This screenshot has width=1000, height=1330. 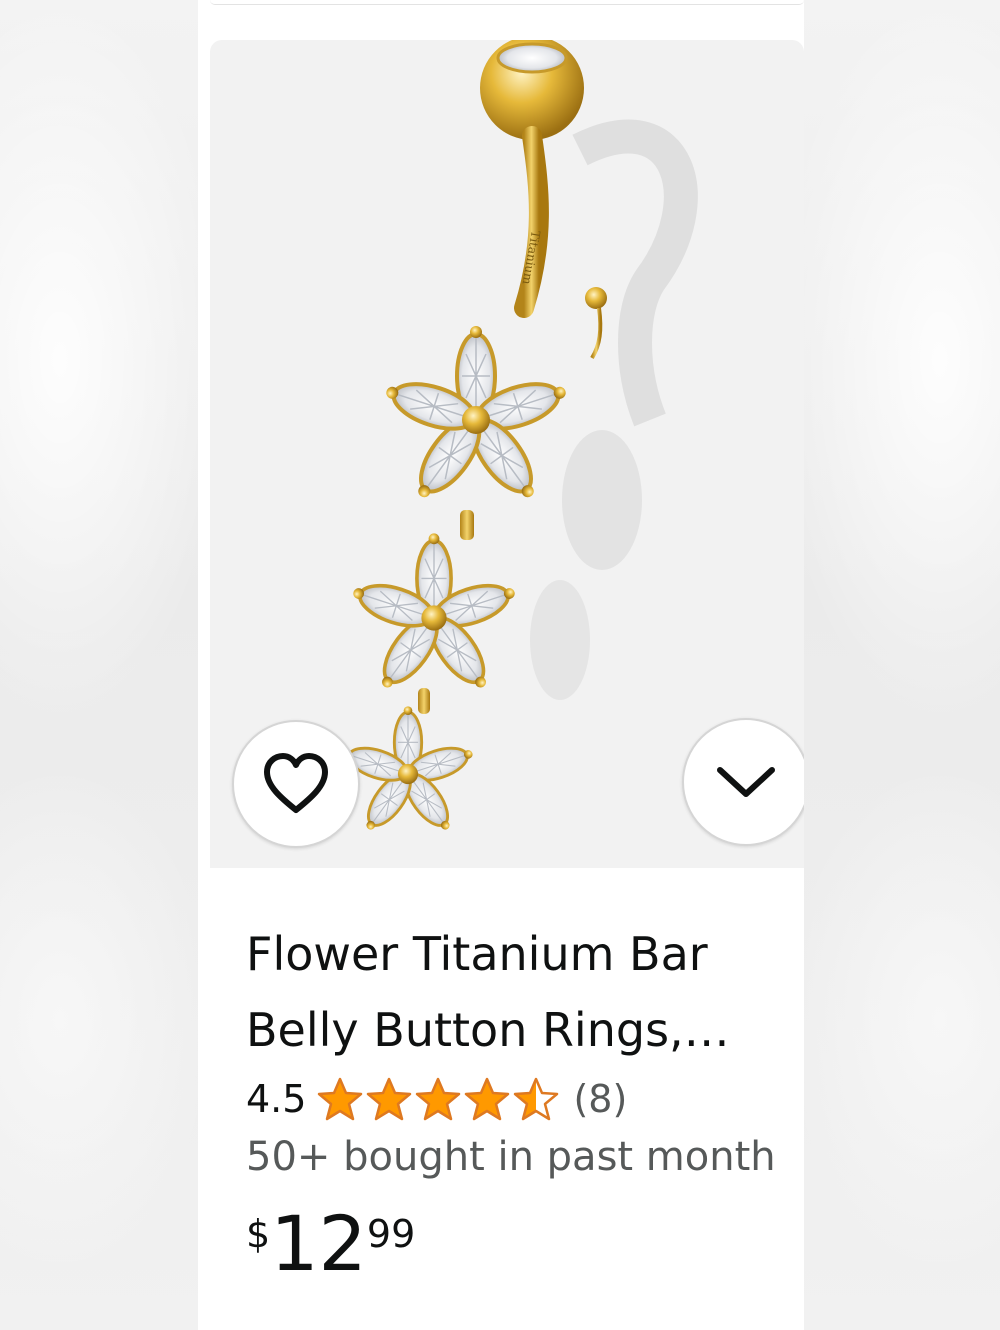 What do you see at coordinates (521, 1244) in the screenshot?
I see `price: $ 12 99` at bounding box center [521, 1244].